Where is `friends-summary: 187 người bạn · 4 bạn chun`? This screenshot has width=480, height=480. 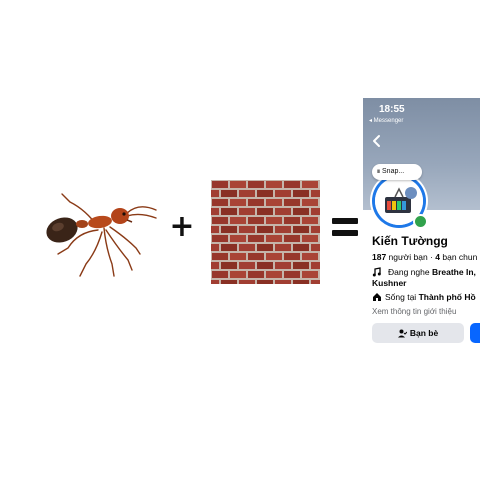 friends-summary: 187 người bạn · 4 bạn chun is located at coordinates (424, 257).